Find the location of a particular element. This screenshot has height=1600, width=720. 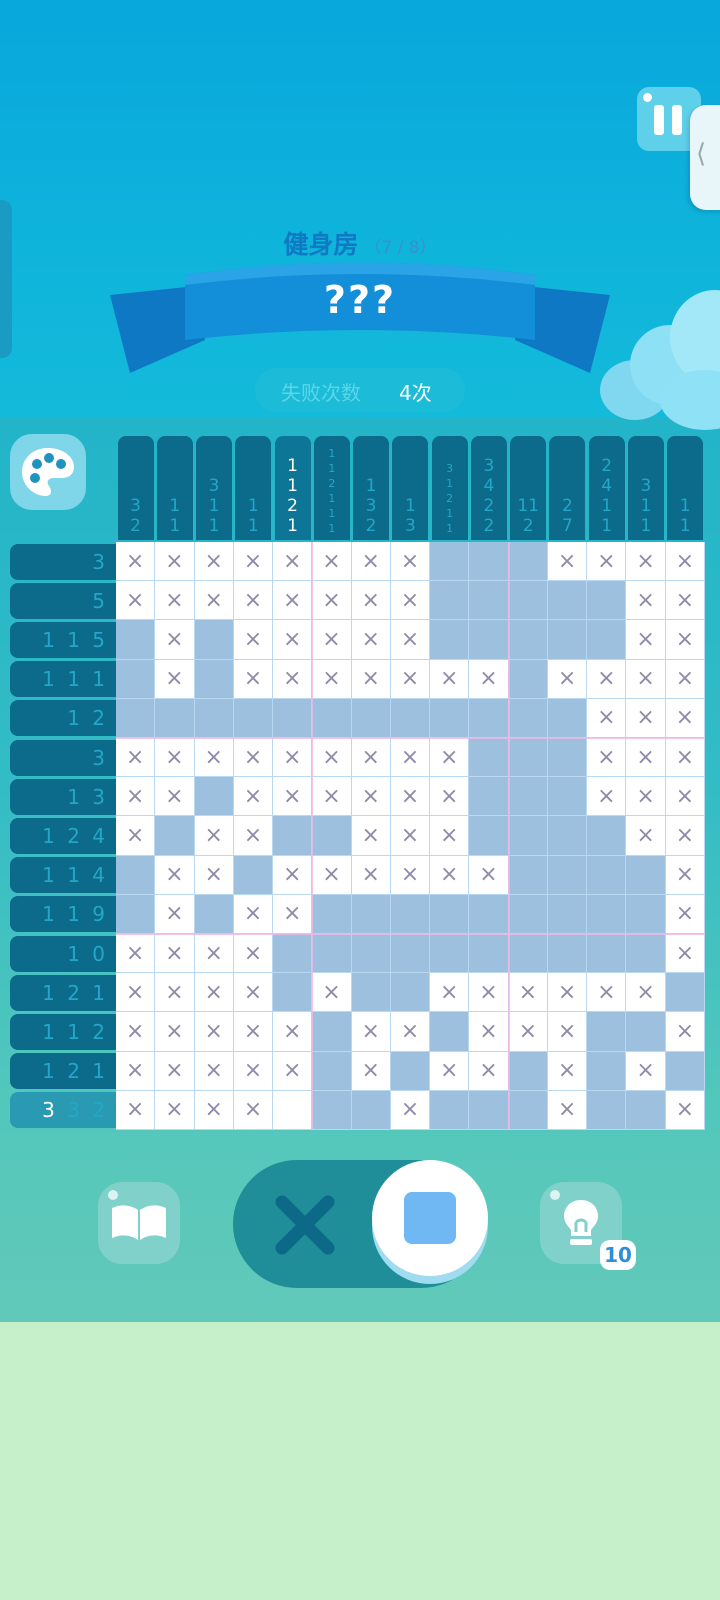

empty-cell is located at coordinates (293, 1110).